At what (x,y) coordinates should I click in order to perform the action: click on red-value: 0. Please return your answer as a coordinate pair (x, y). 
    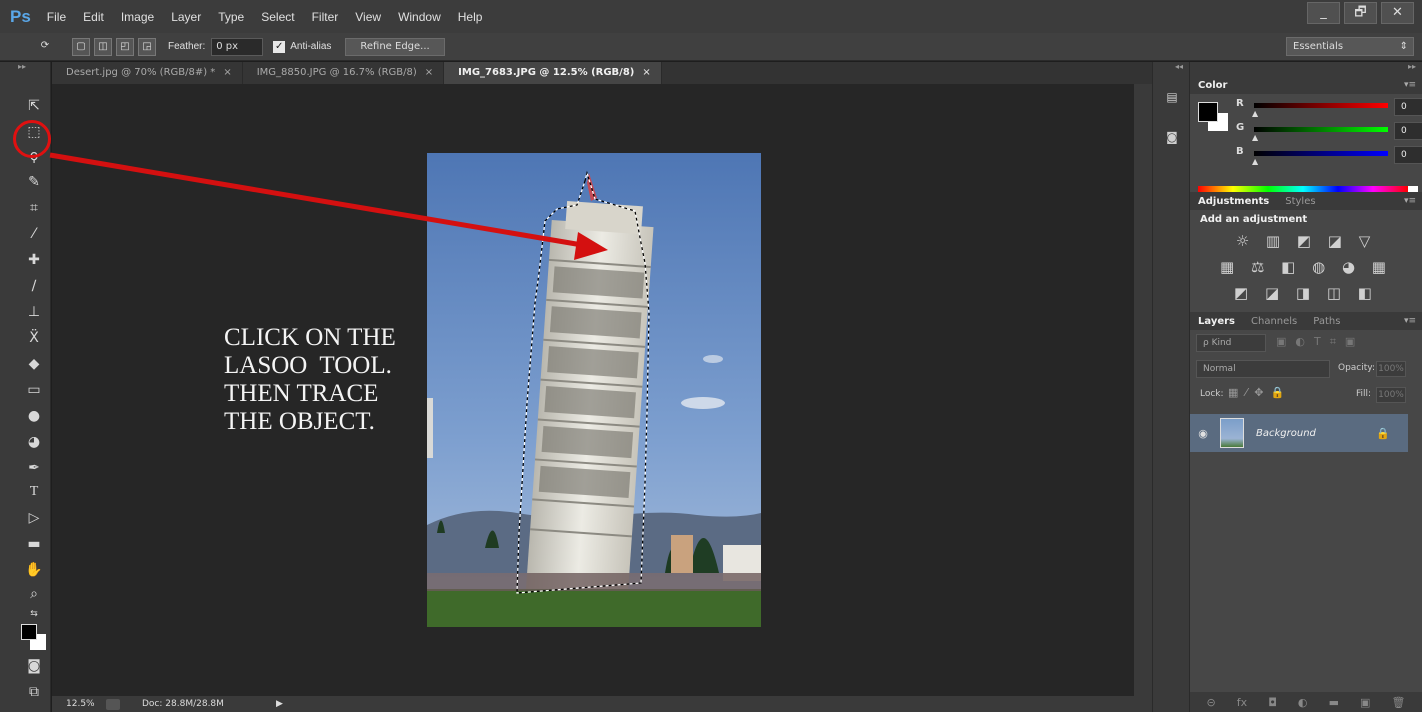
    Looking at the image, I should click on (1408, 107).